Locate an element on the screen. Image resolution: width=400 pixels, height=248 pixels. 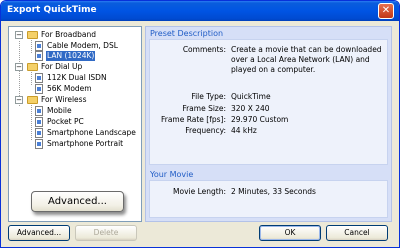
tree-folder-label: For Wireless is located at coordinates (64, 99).